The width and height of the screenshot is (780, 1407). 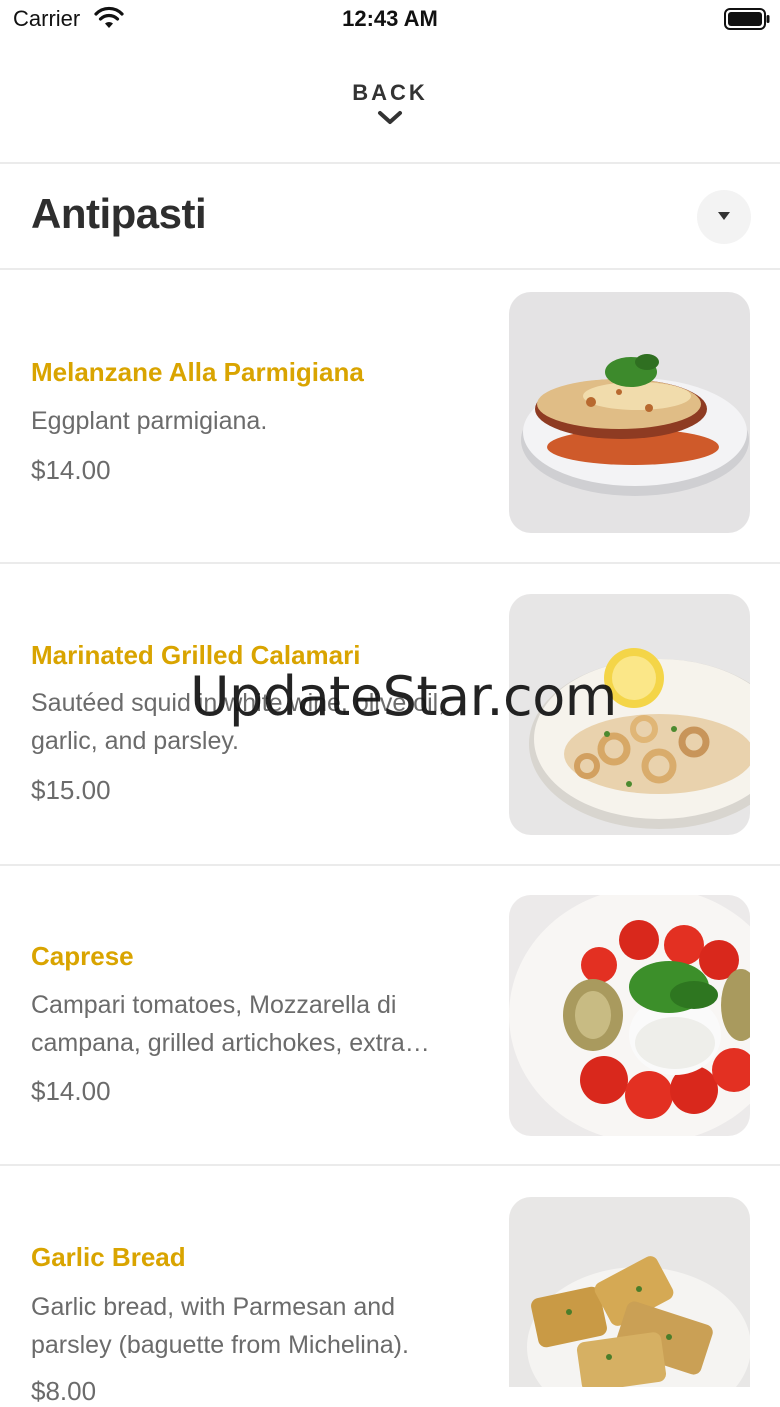 I want to click on garlic-bread-photo, so click(x=629, y=1292).